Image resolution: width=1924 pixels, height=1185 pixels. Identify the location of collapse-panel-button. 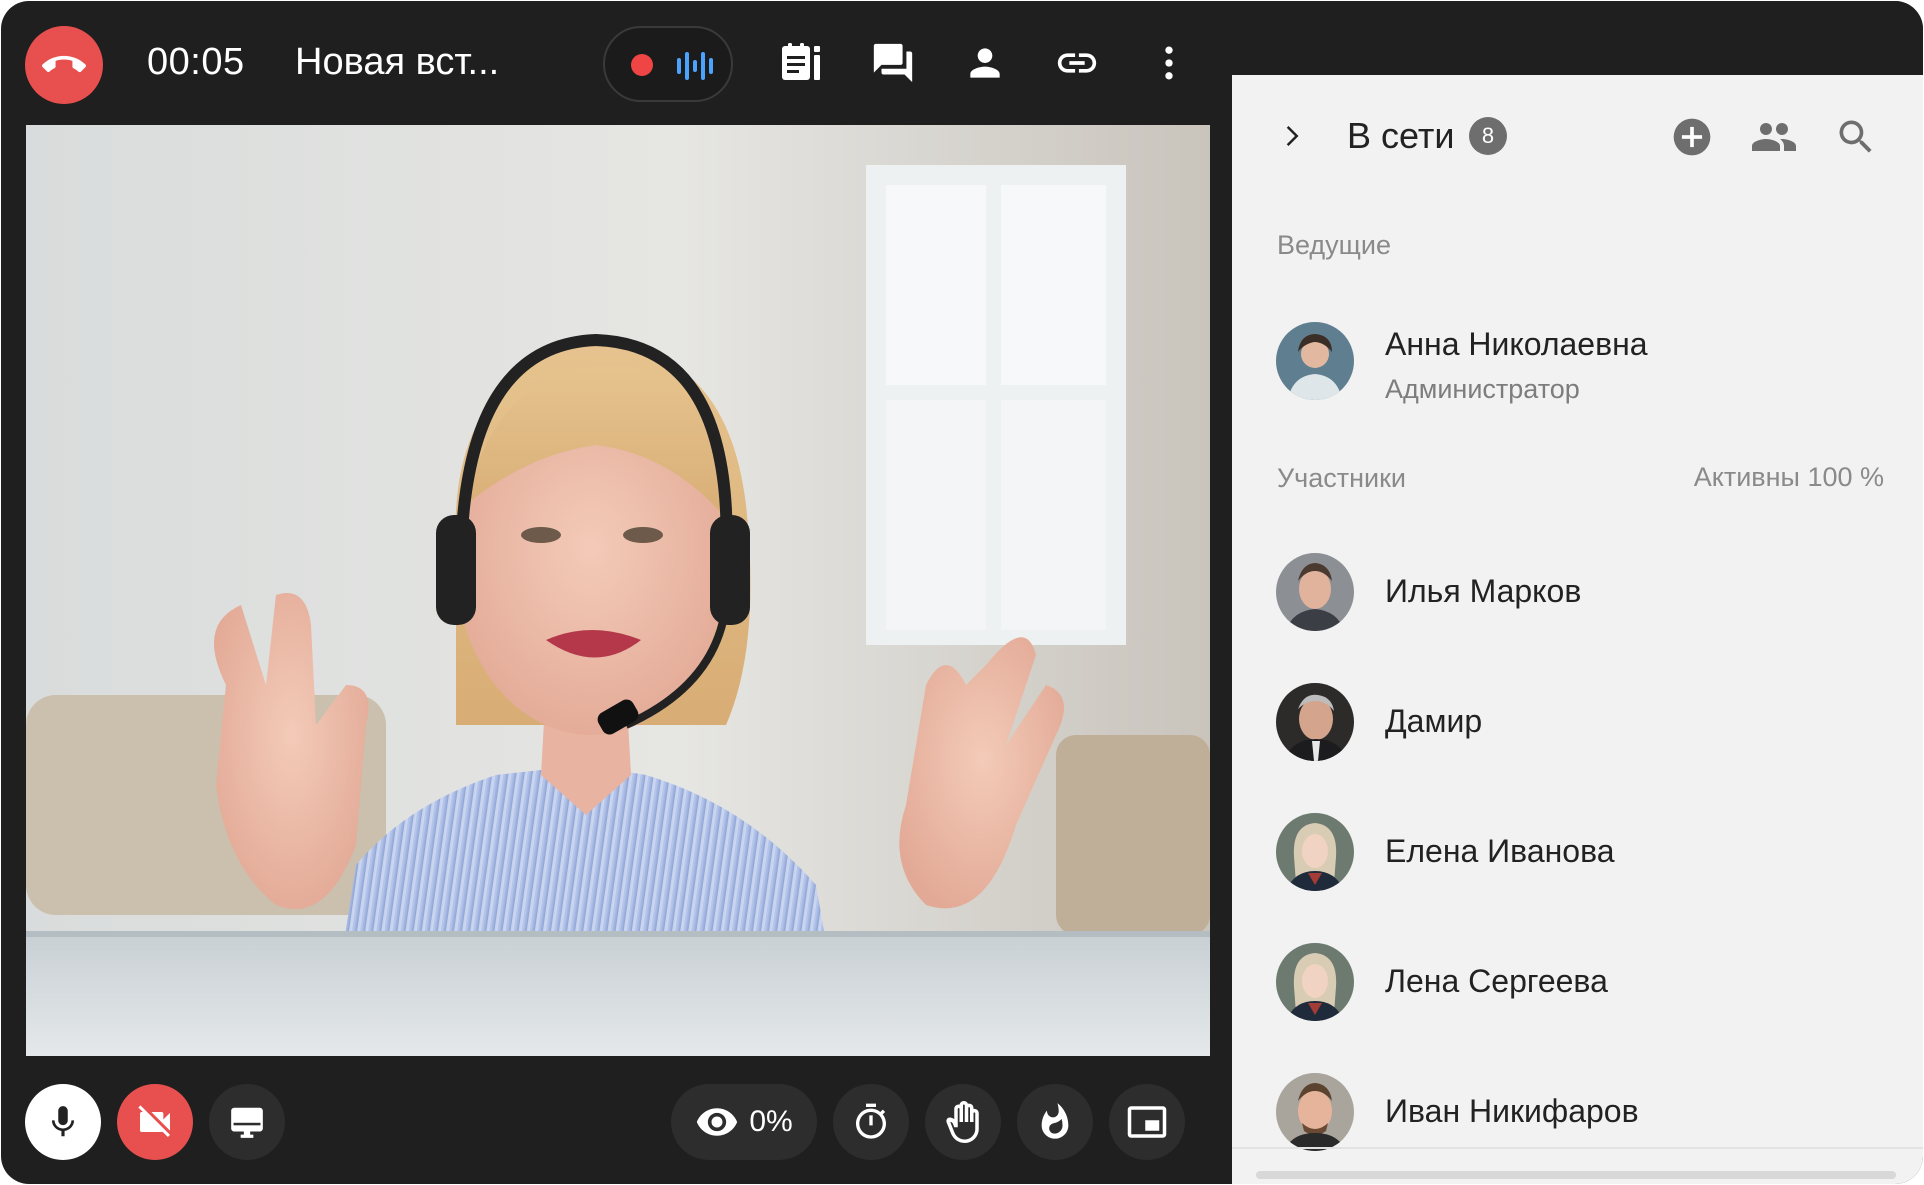
(1291, 138).